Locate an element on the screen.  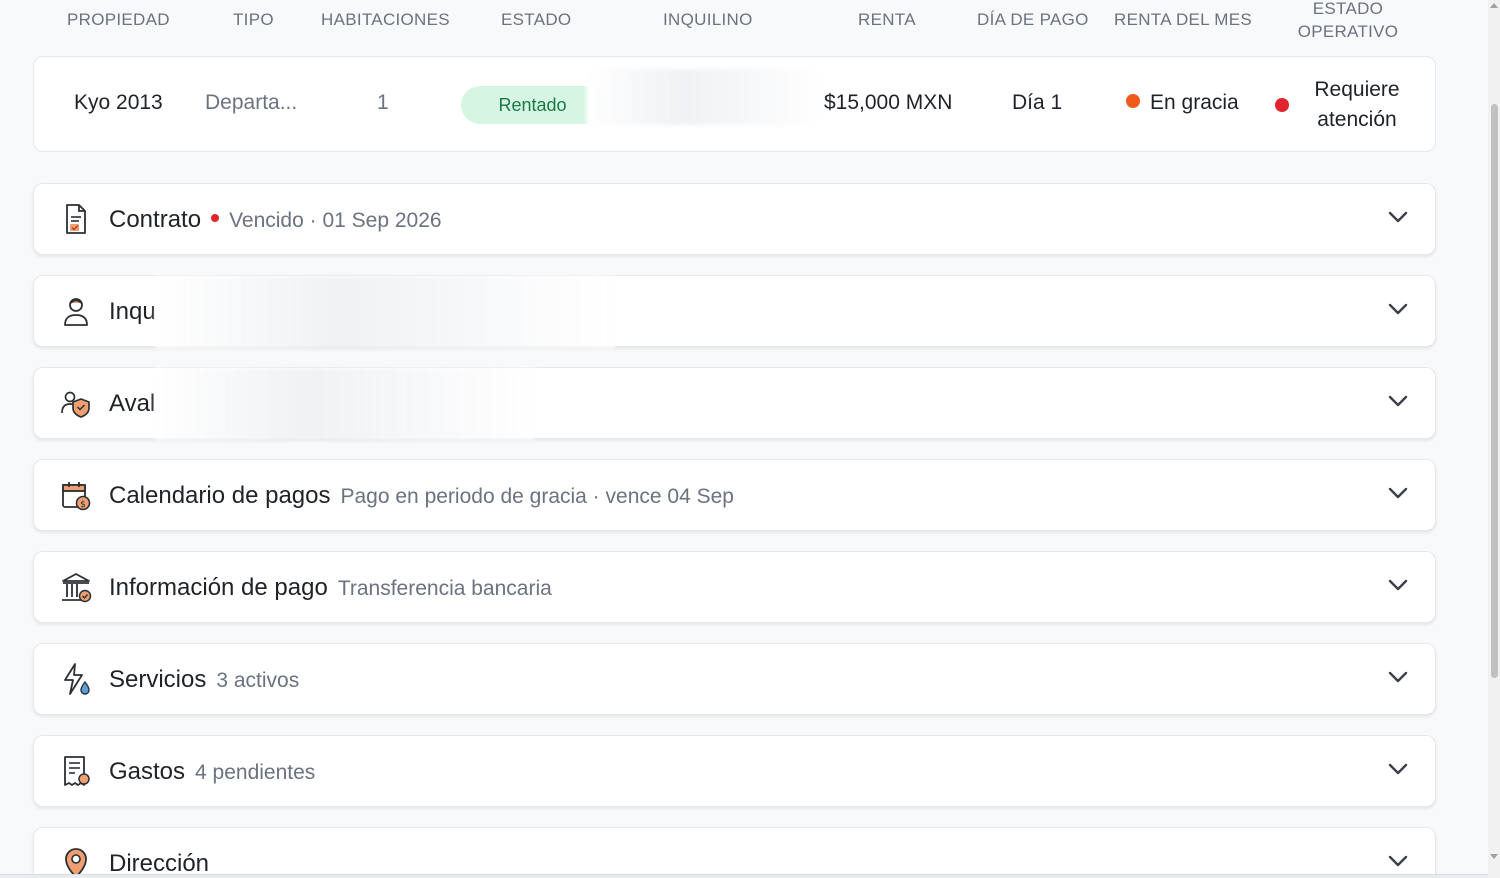
inquilino-title: Inqu is located at coordinates (132, 311).